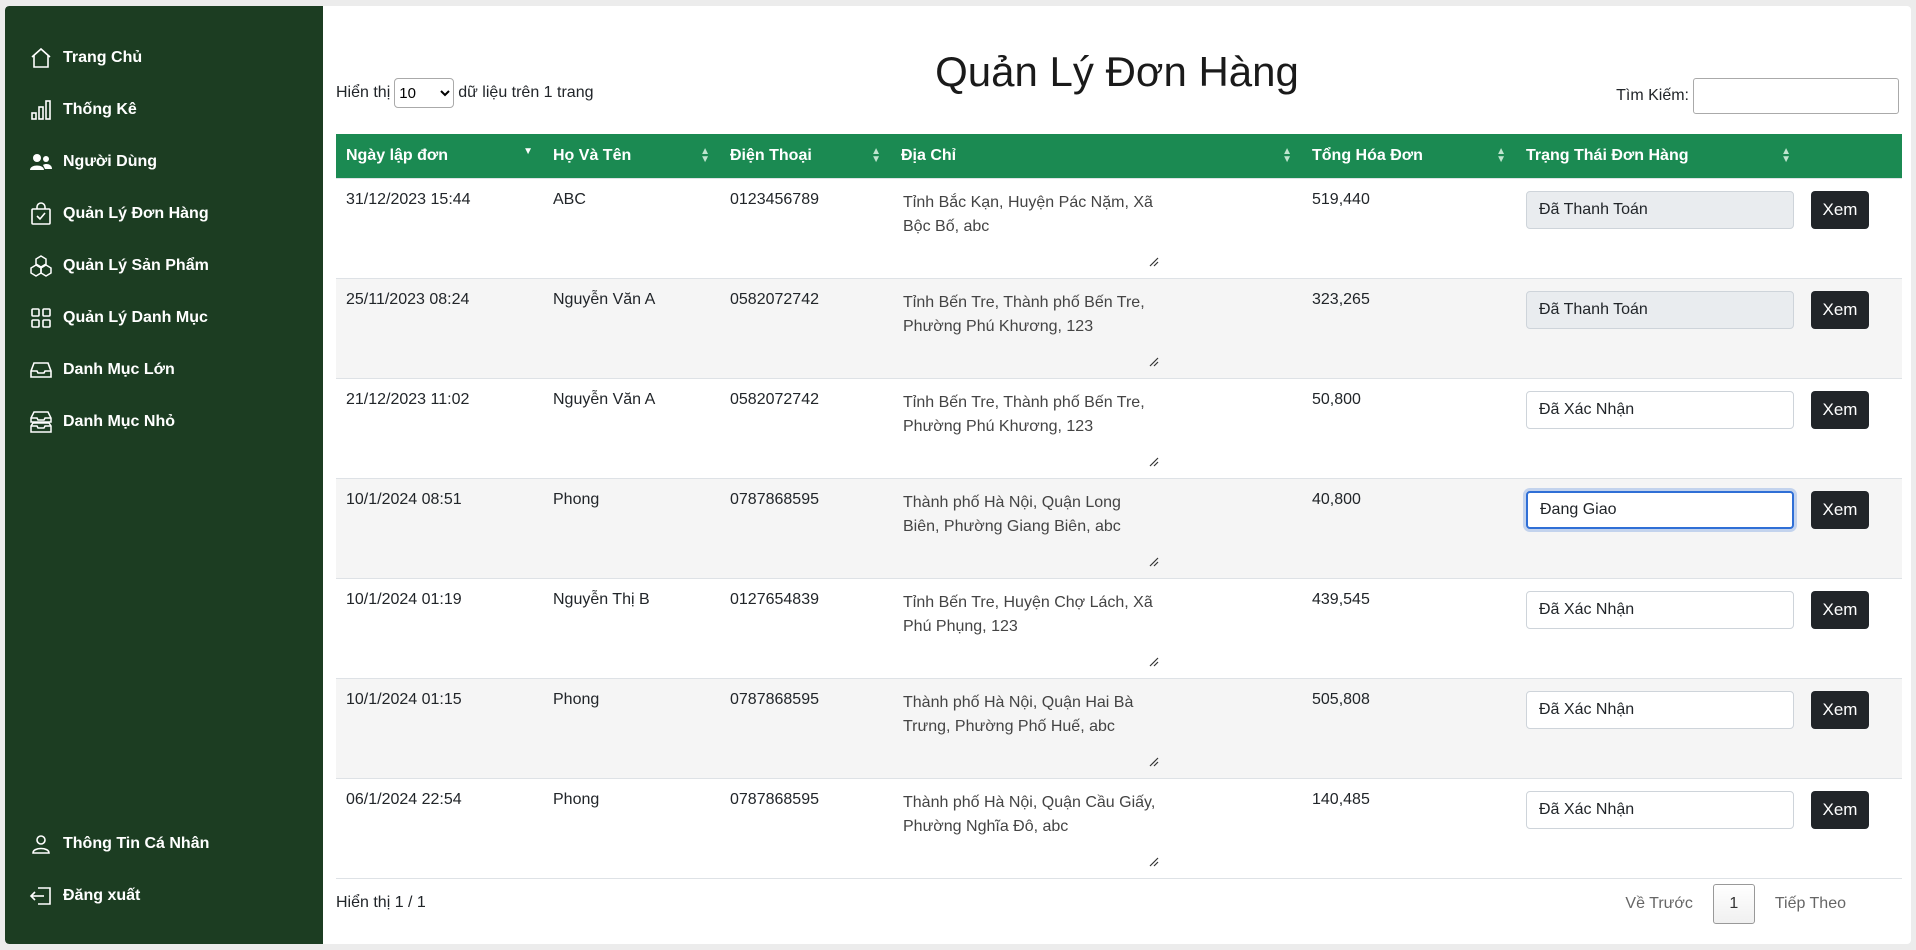  What do you see at coordinates (424, 93) in the screenshot?
I see `page-length-select: 10` at bounding box center [424, 93].